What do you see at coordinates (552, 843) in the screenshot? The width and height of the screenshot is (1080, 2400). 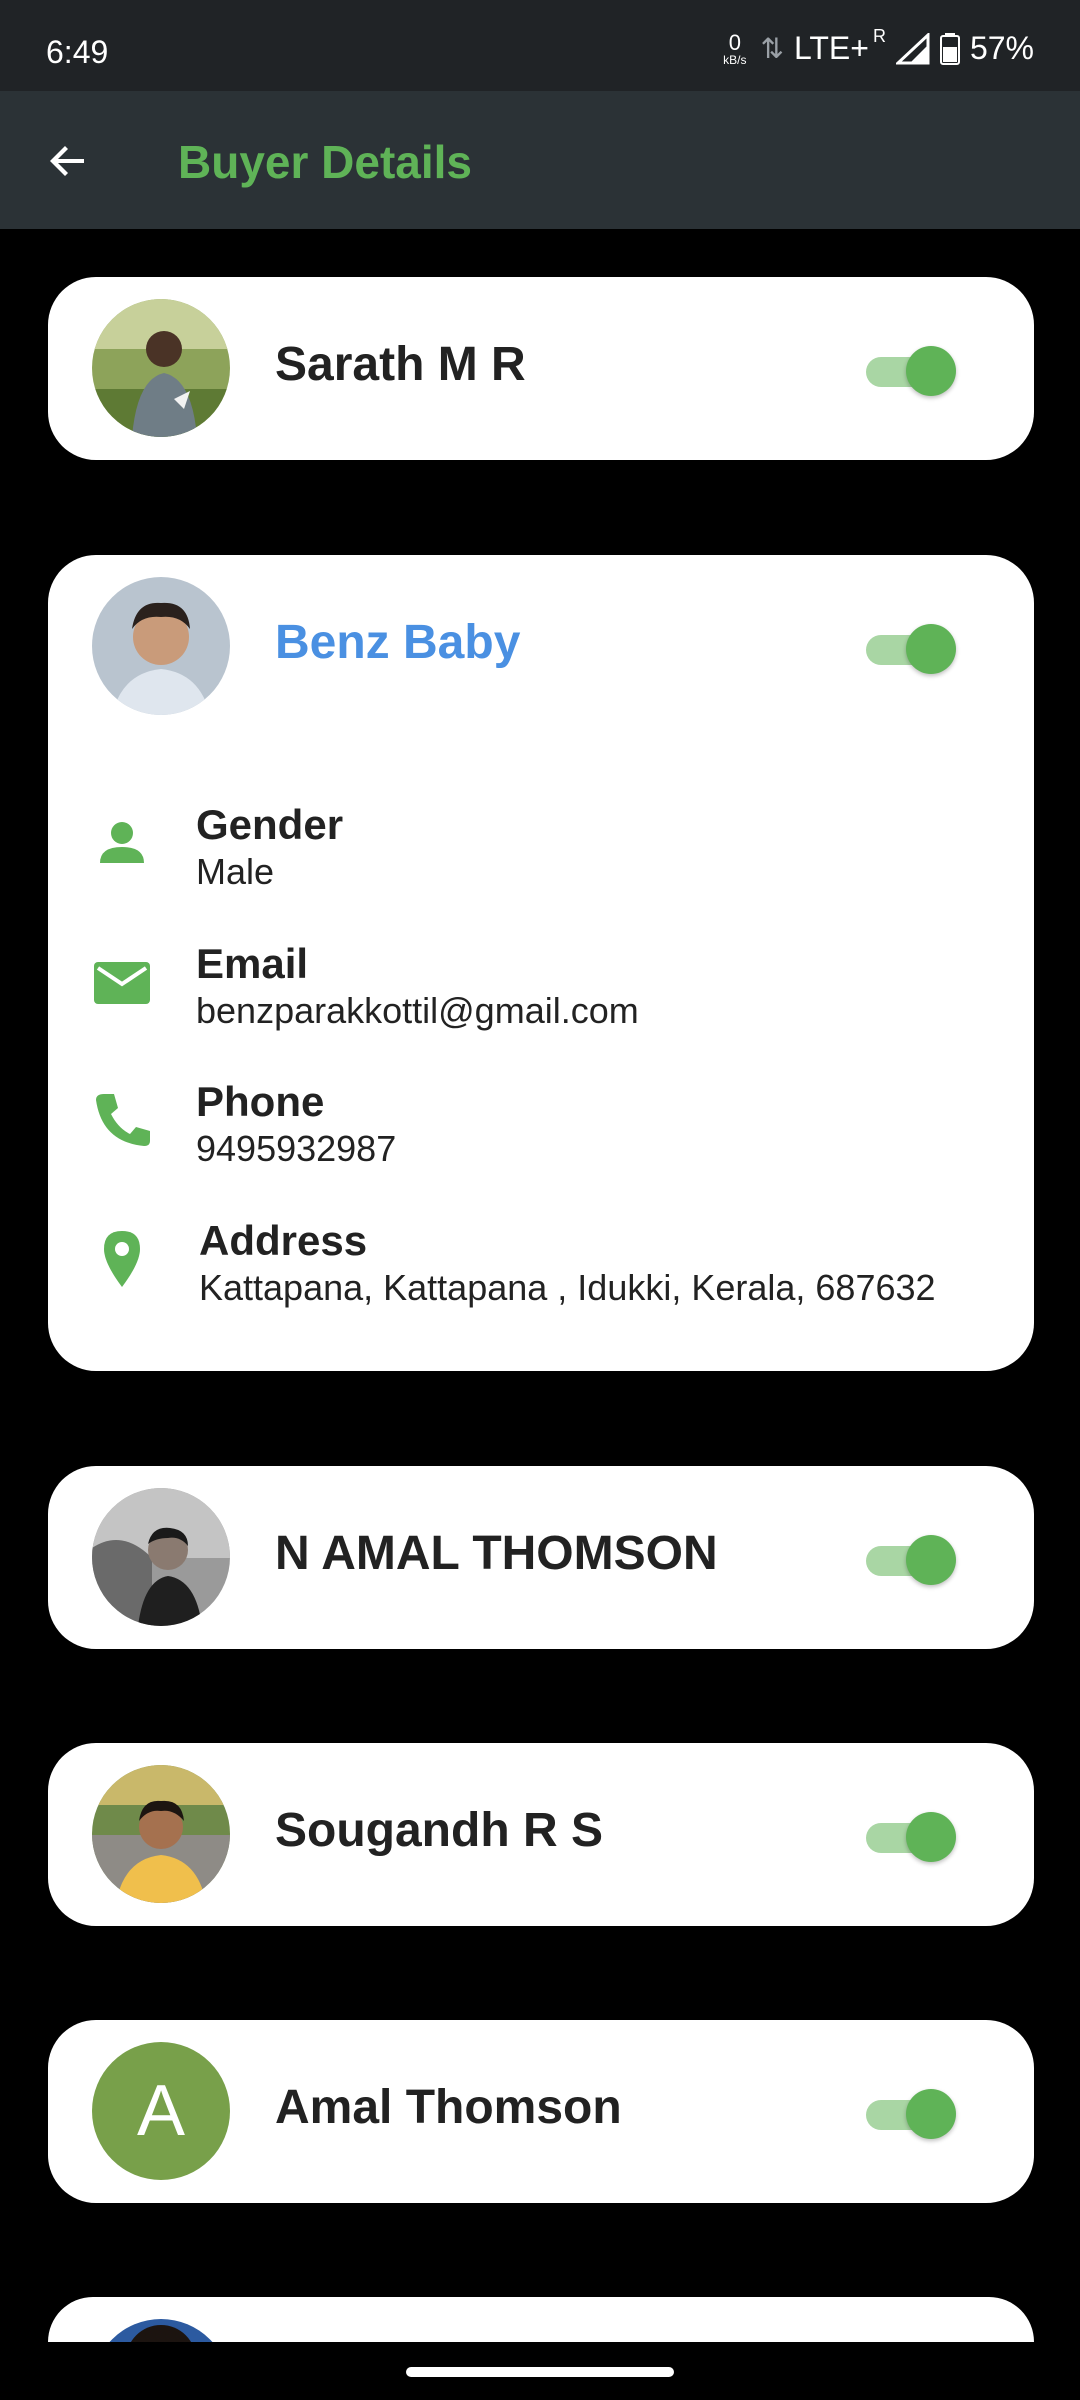 I see `detail-gender: Gender Male` at bounding box center [552, 843].